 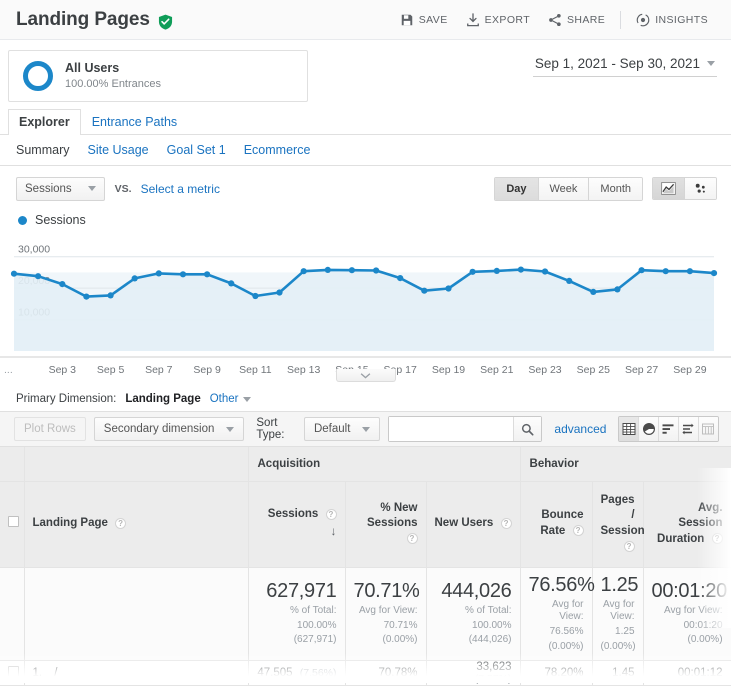 What do you see at coordinates (365, 399) in the screenshot?
I see `primary-dimension-row: Primary Dimension: Landing Page Other` at bounding box center [365, 399].